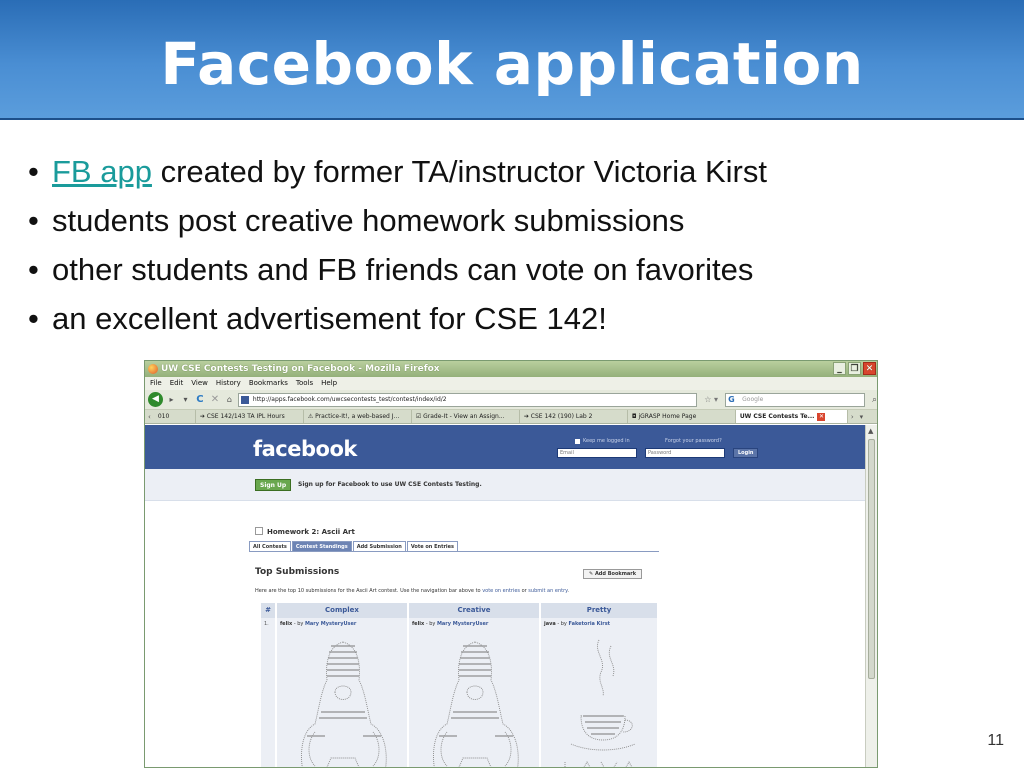  What do you see at coordinates (269, 610) in the screenshot?
I see `column-header: #` at bounding box center [269, 610].